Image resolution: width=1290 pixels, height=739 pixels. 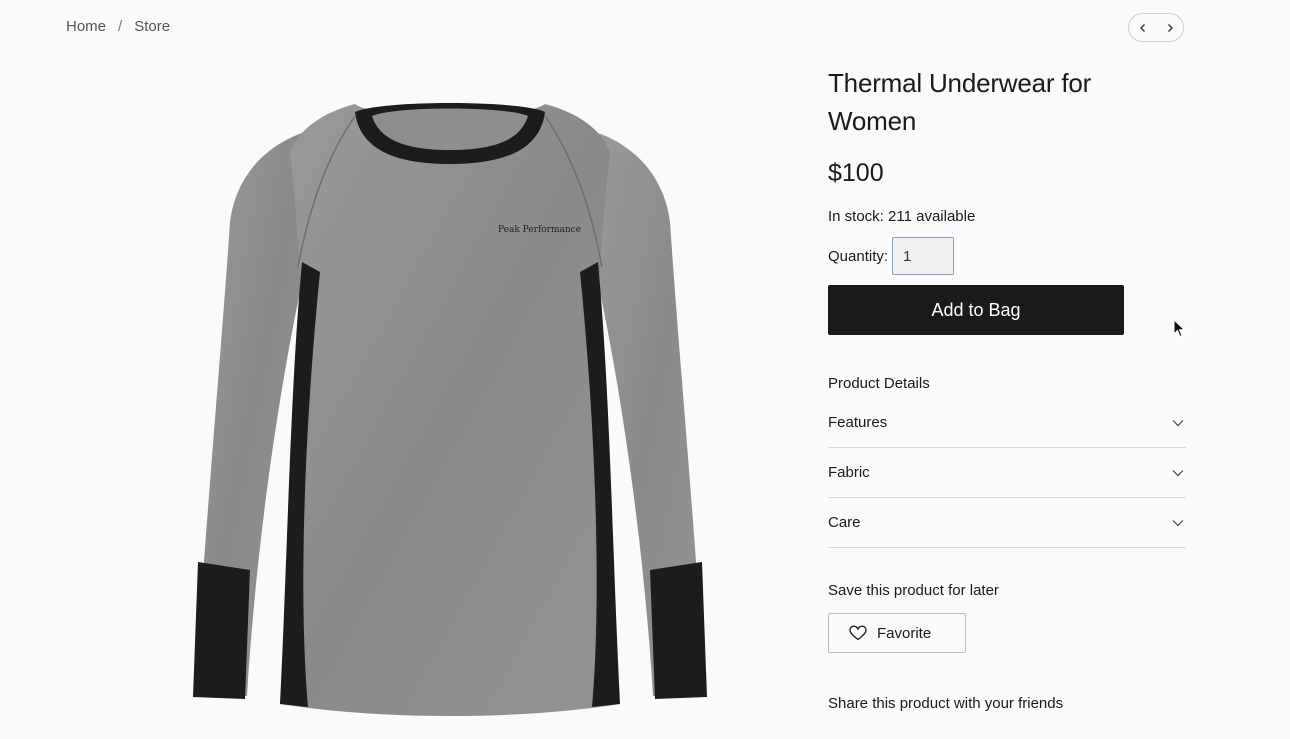 I want to click on chevron-left-icon, so click(x=1142, y=27).